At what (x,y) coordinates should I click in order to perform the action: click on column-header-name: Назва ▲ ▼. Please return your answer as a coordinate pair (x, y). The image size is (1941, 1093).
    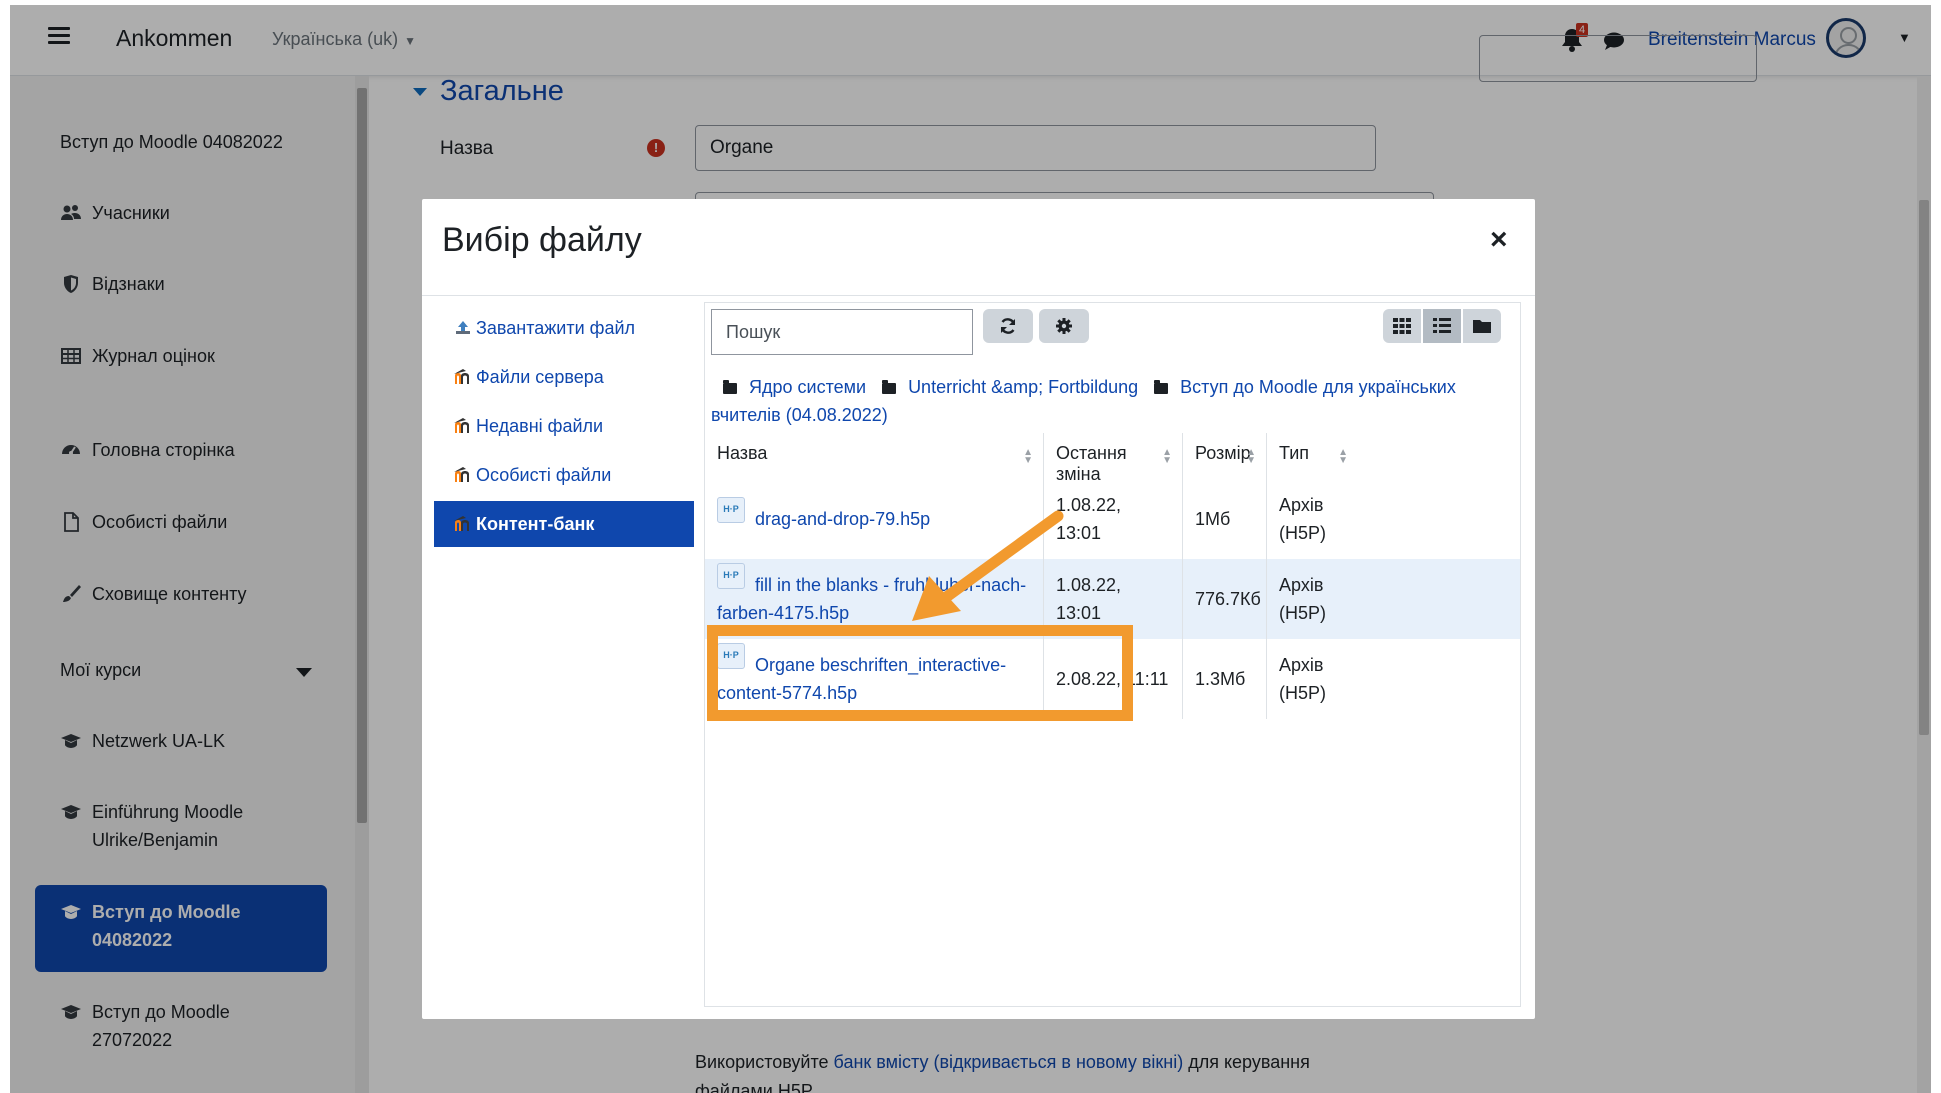
    Looking at the image, I should click on (874, 456).